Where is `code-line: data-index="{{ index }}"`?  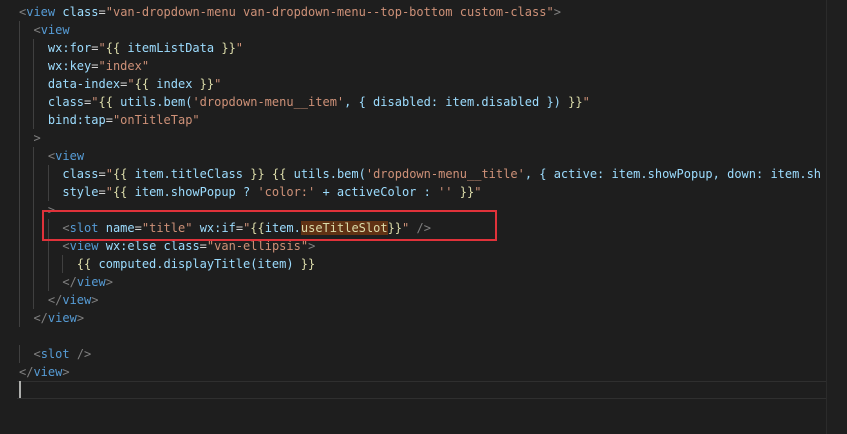 code-line: data-index="{{ index }}" is located at coordinates (423, 84).